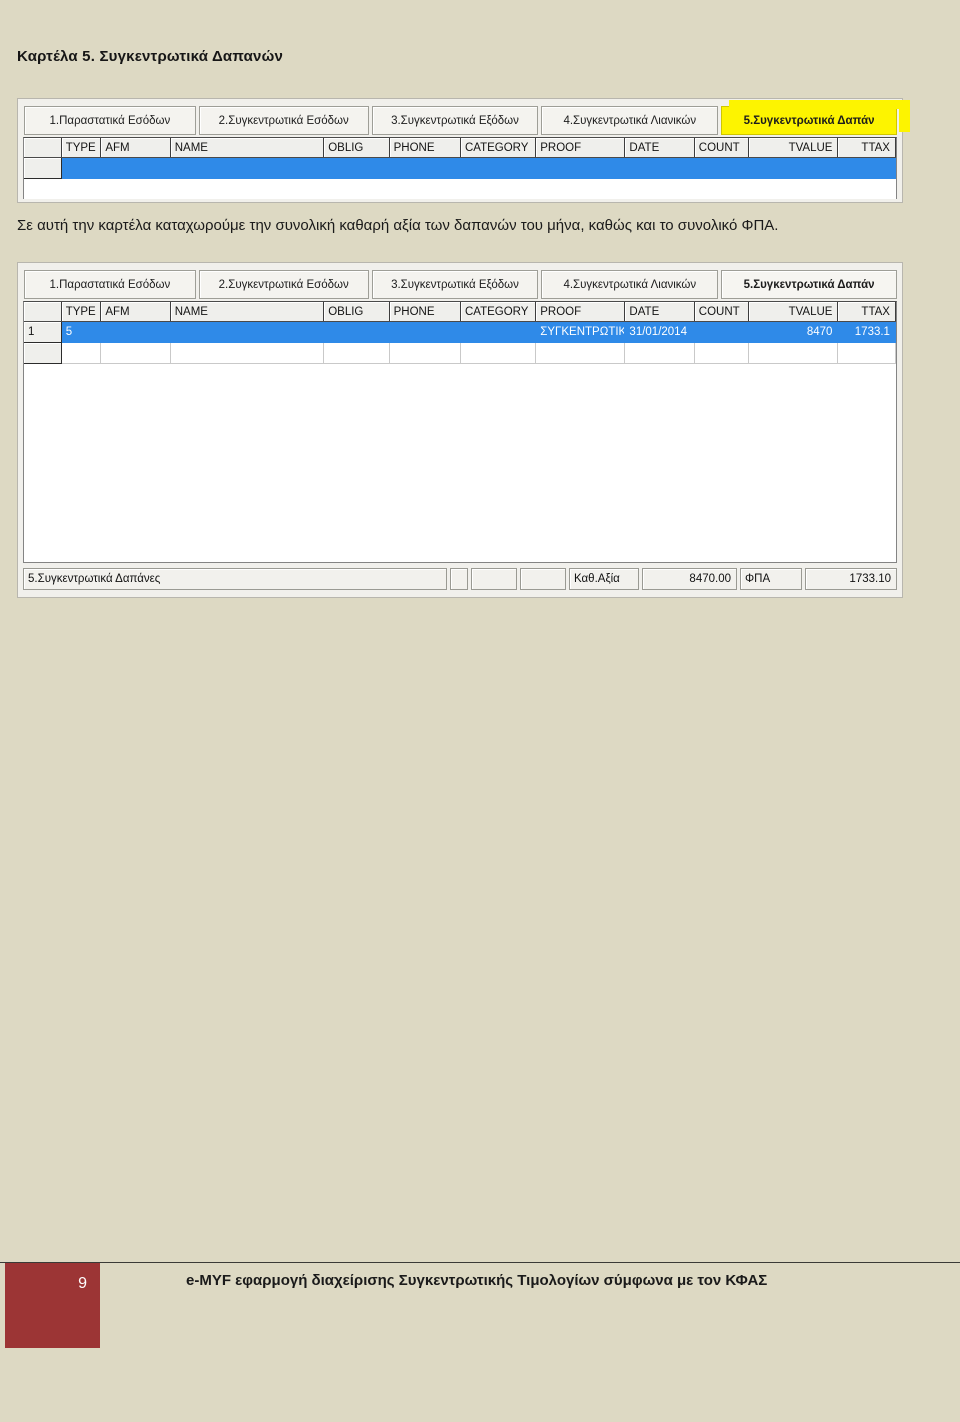 The image size is (960, 1422). I want to click on page-title: Καρτέλα 5. Συγκεντρωτικά Δαπανών, so click(150, 56).